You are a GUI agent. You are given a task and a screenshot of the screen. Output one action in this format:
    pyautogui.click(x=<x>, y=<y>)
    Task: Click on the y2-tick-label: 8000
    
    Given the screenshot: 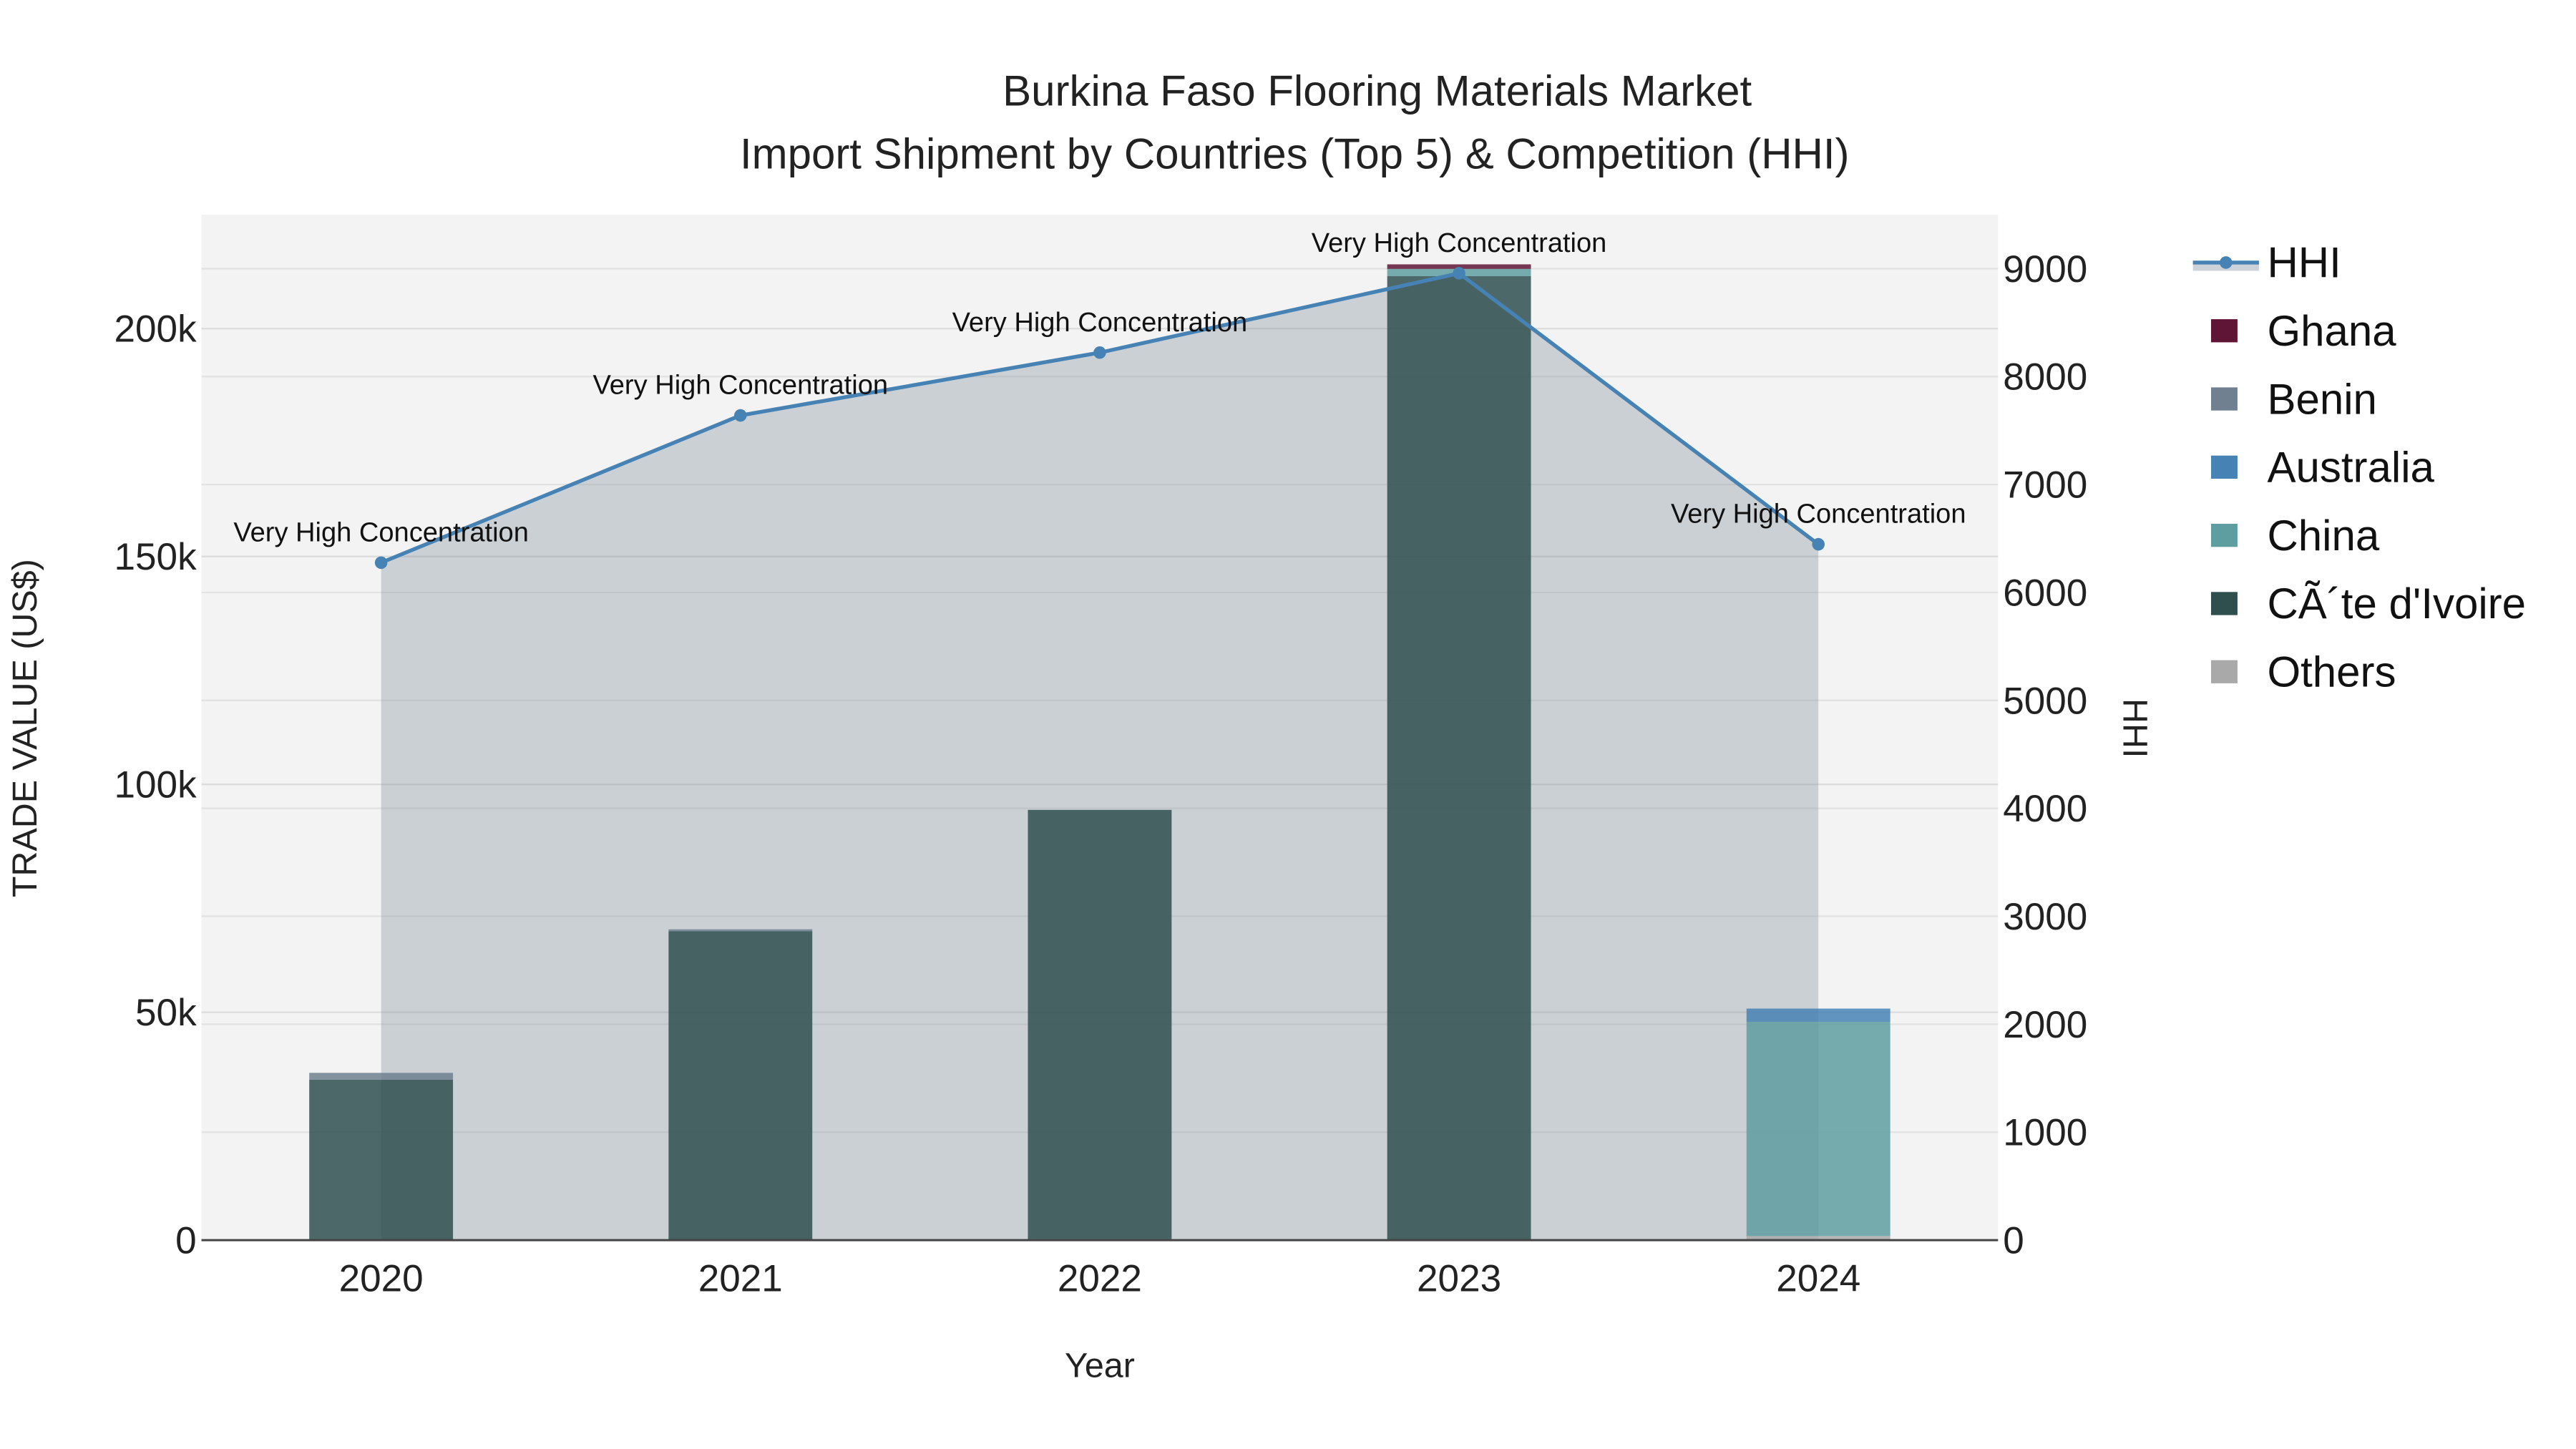 What is the action you would take?
    pyautogui.click(x=2045, y=377)
    